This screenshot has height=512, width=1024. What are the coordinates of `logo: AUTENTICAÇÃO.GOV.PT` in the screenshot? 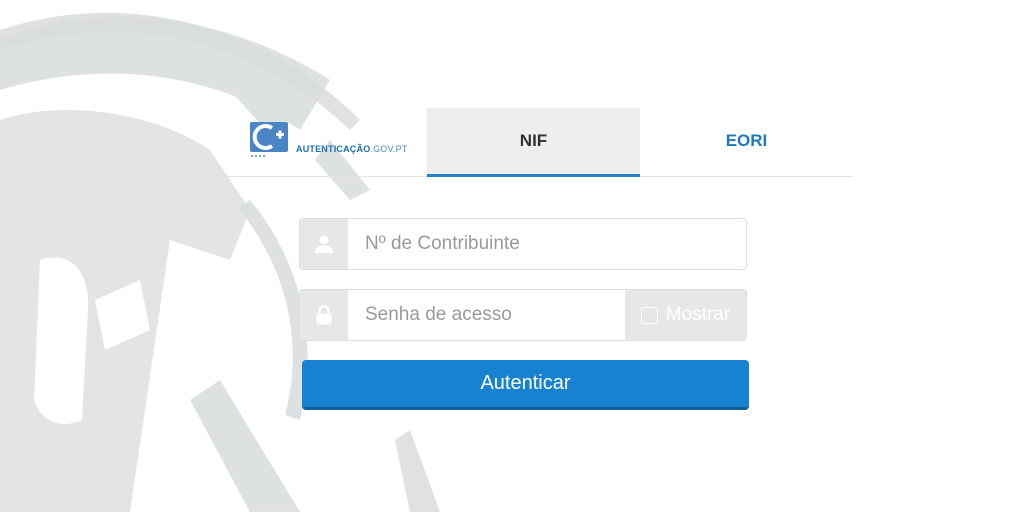 It's located at (335, 142).